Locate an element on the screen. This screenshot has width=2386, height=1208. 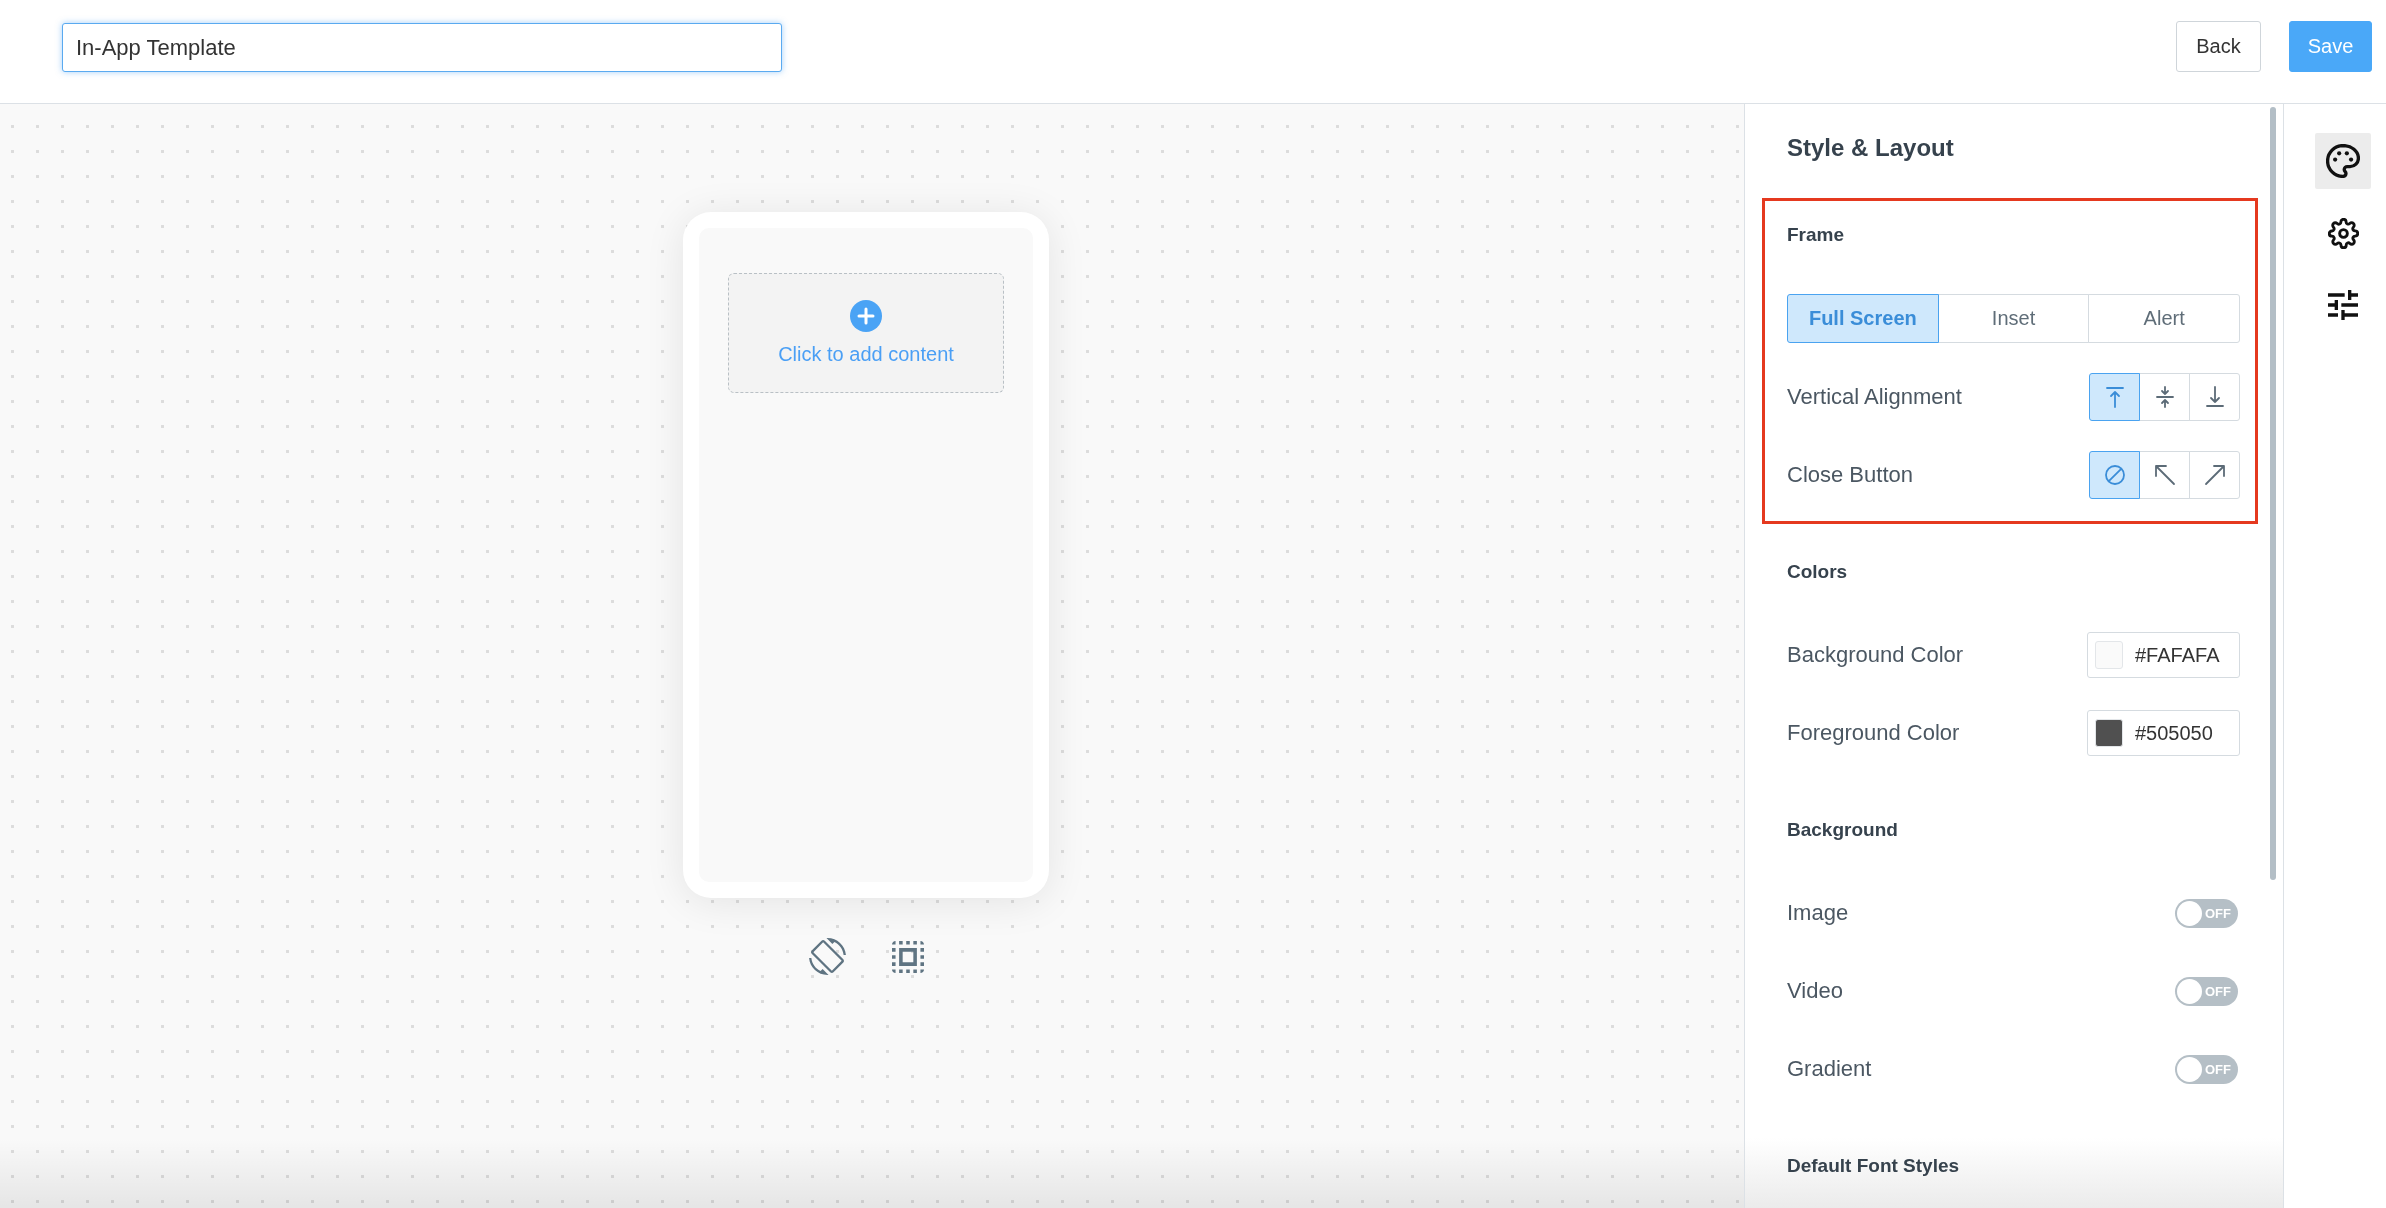
setting-label: Gradient is located at coordinates (1829, 1069).